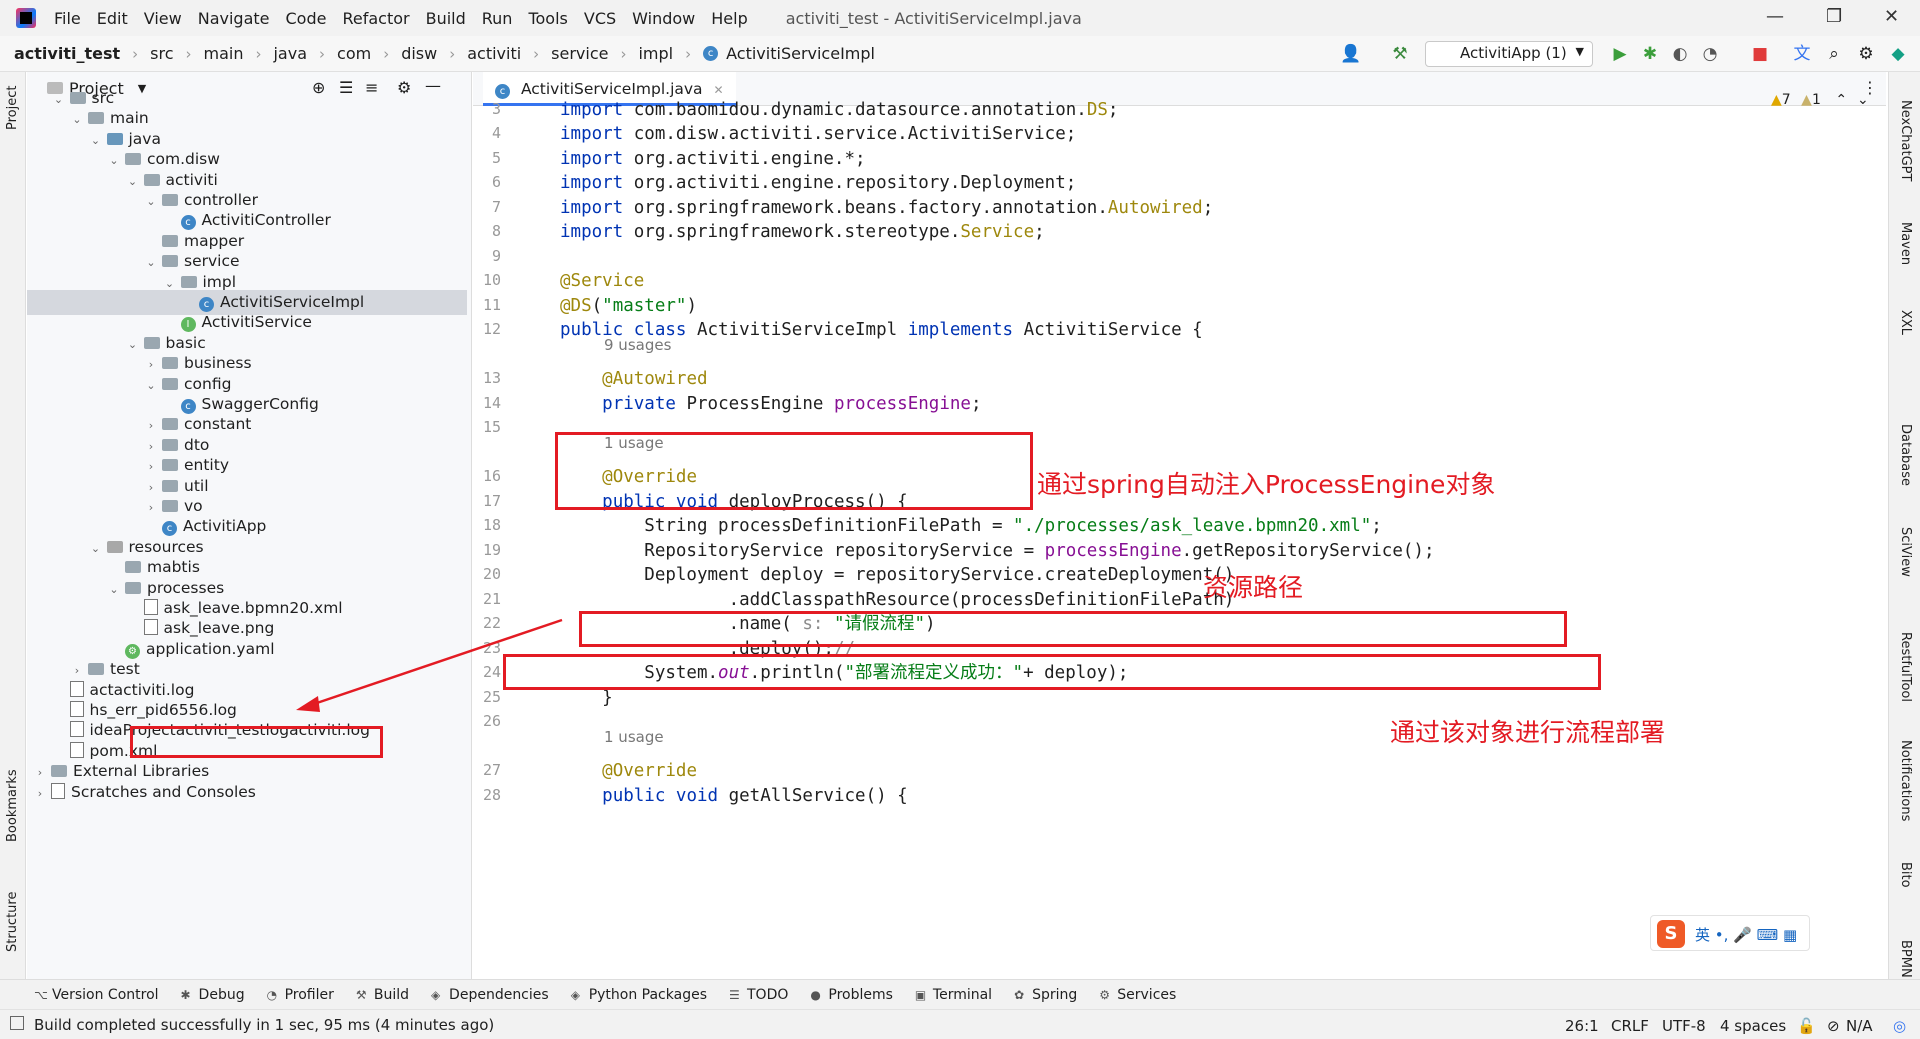 This screenshot has width=1920, height=1039. I want to click on tool-spring: ✿ Spring, so click(1045, 995).